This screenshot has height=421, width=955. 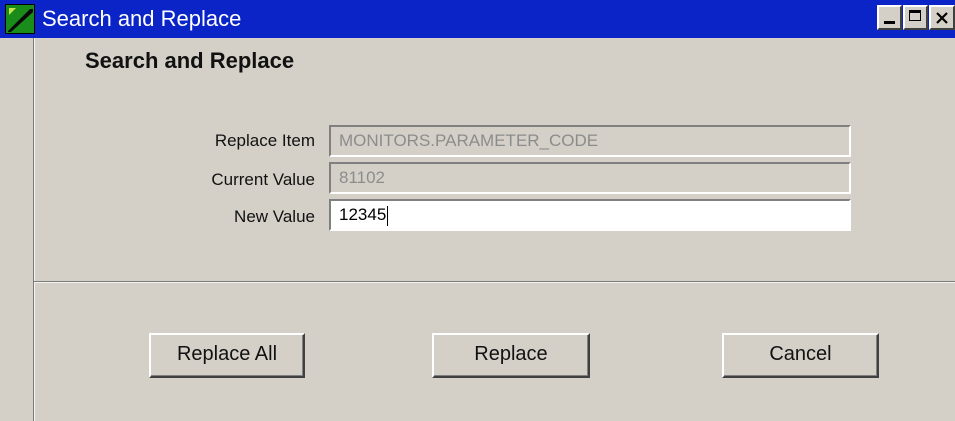 I want to click on maximize-icon, so click(x=915, y=17).